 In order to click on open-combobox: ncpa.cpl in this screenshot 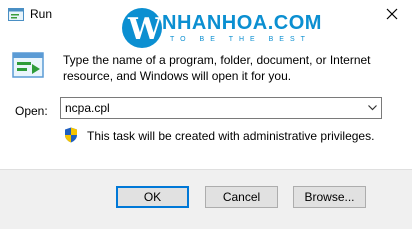, I will do `click(221, 108)`.